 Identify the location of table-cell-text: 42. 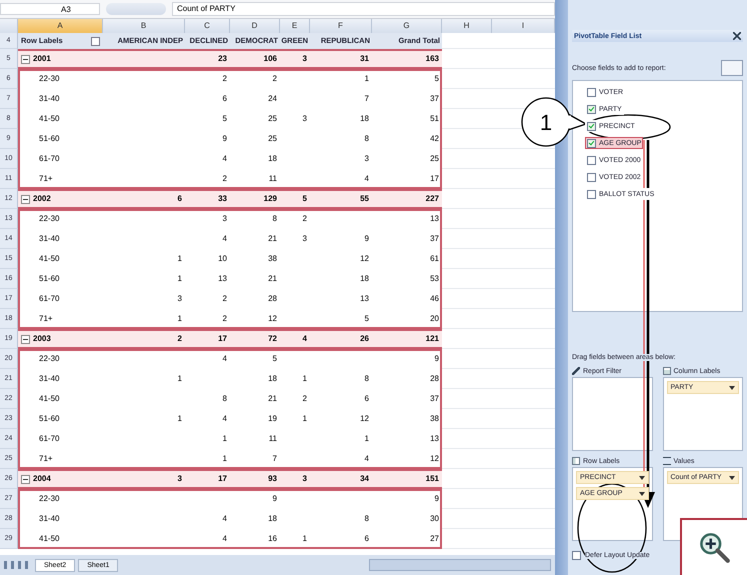
(434, 139).